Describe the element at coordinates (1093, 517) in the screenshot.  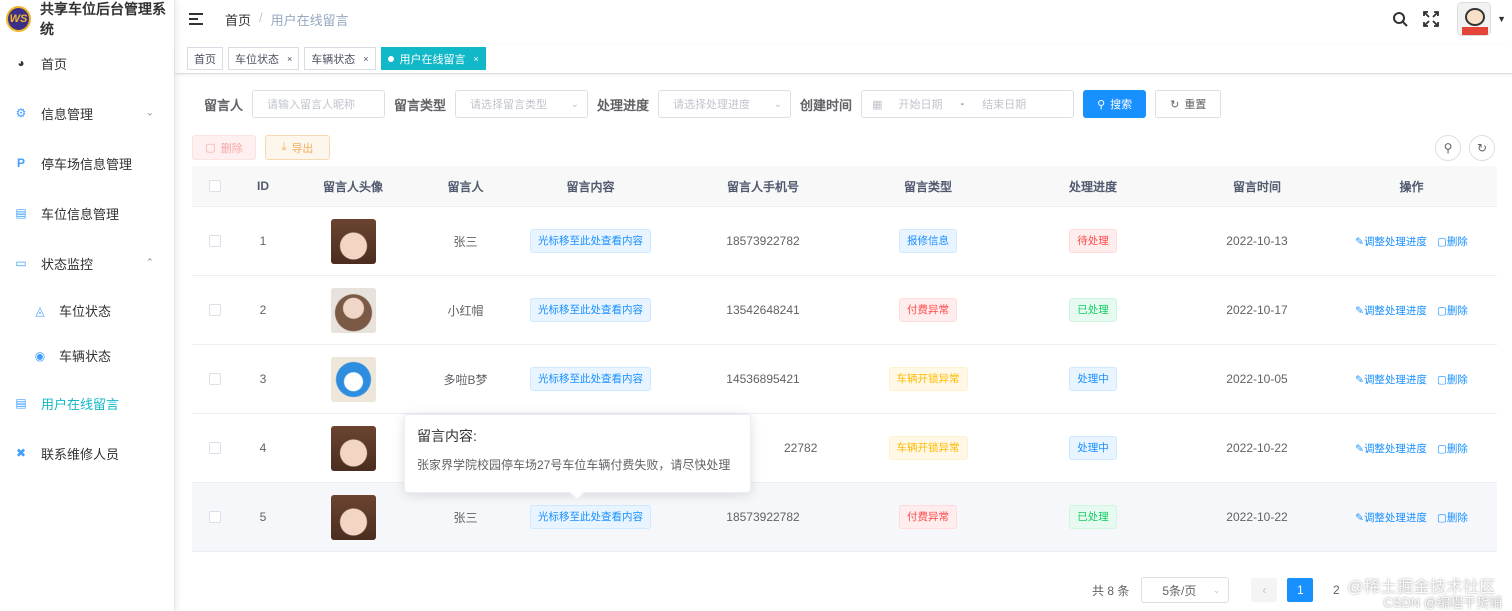
I see `progress-tag: 已处理` at that location.